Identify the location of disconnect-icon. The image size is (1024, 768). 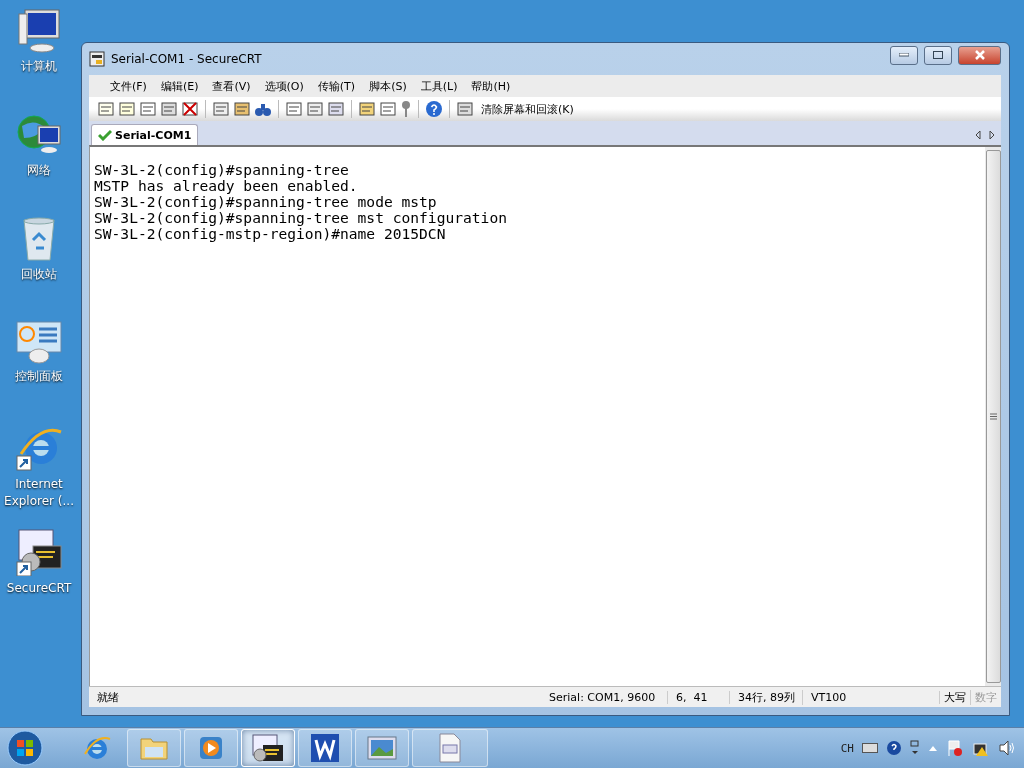
(190, 109).